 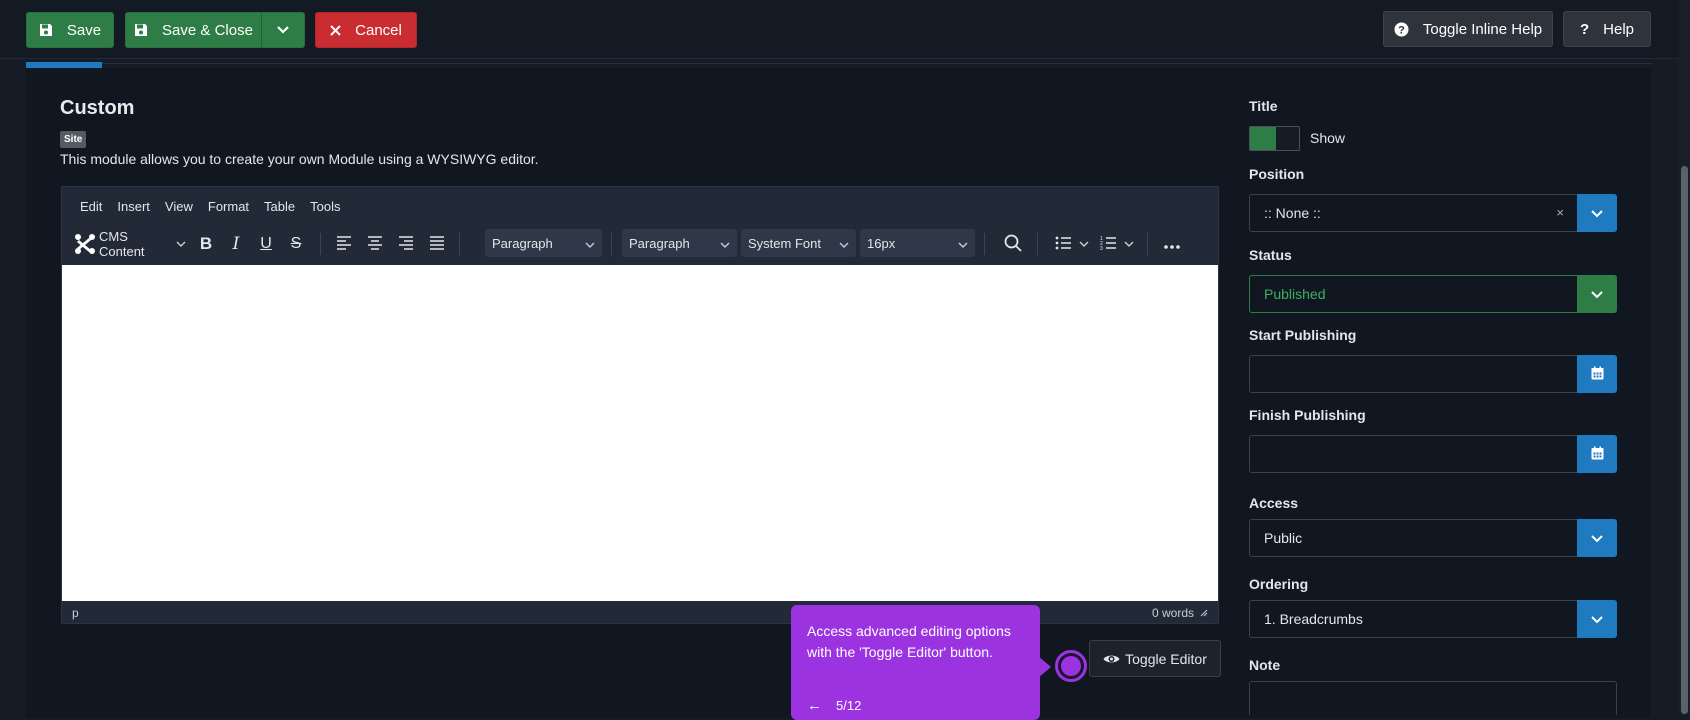 I want to click on tab-divider, so click(x=838, y=63).